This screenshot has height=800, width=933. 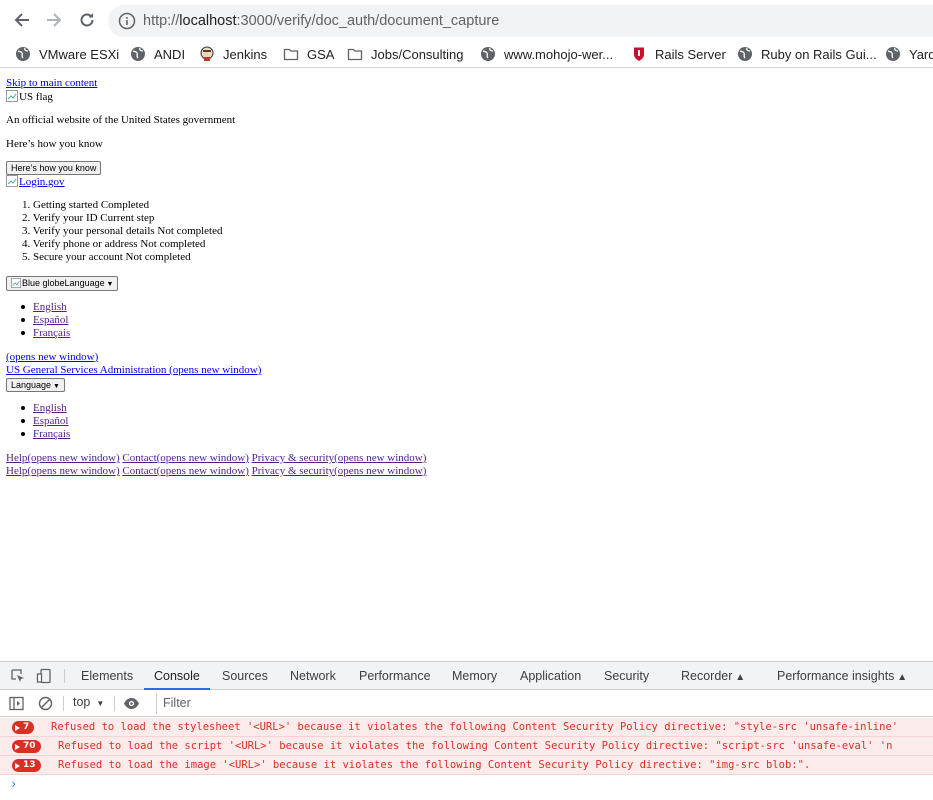 I want to click on bookmark-label: ANDI, so click(x=170, y=54).